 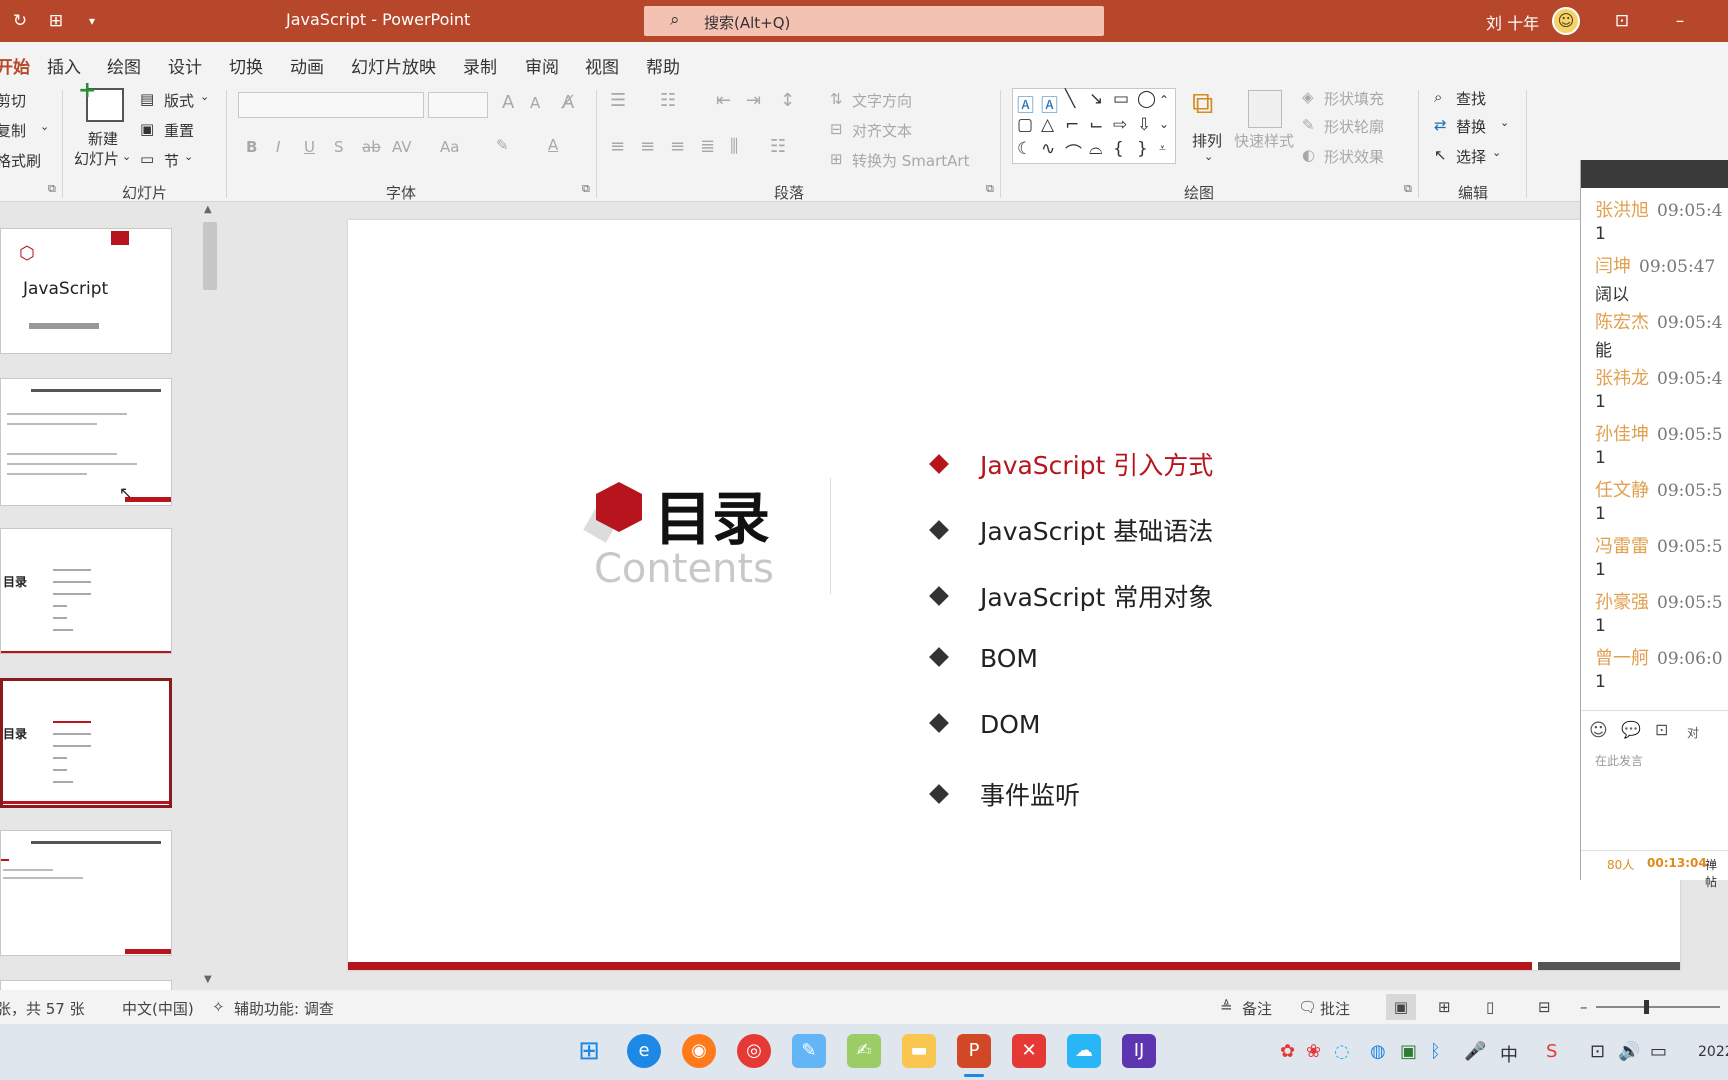 I want to click on justify-icon: ≣, so click(x=707, y=146).